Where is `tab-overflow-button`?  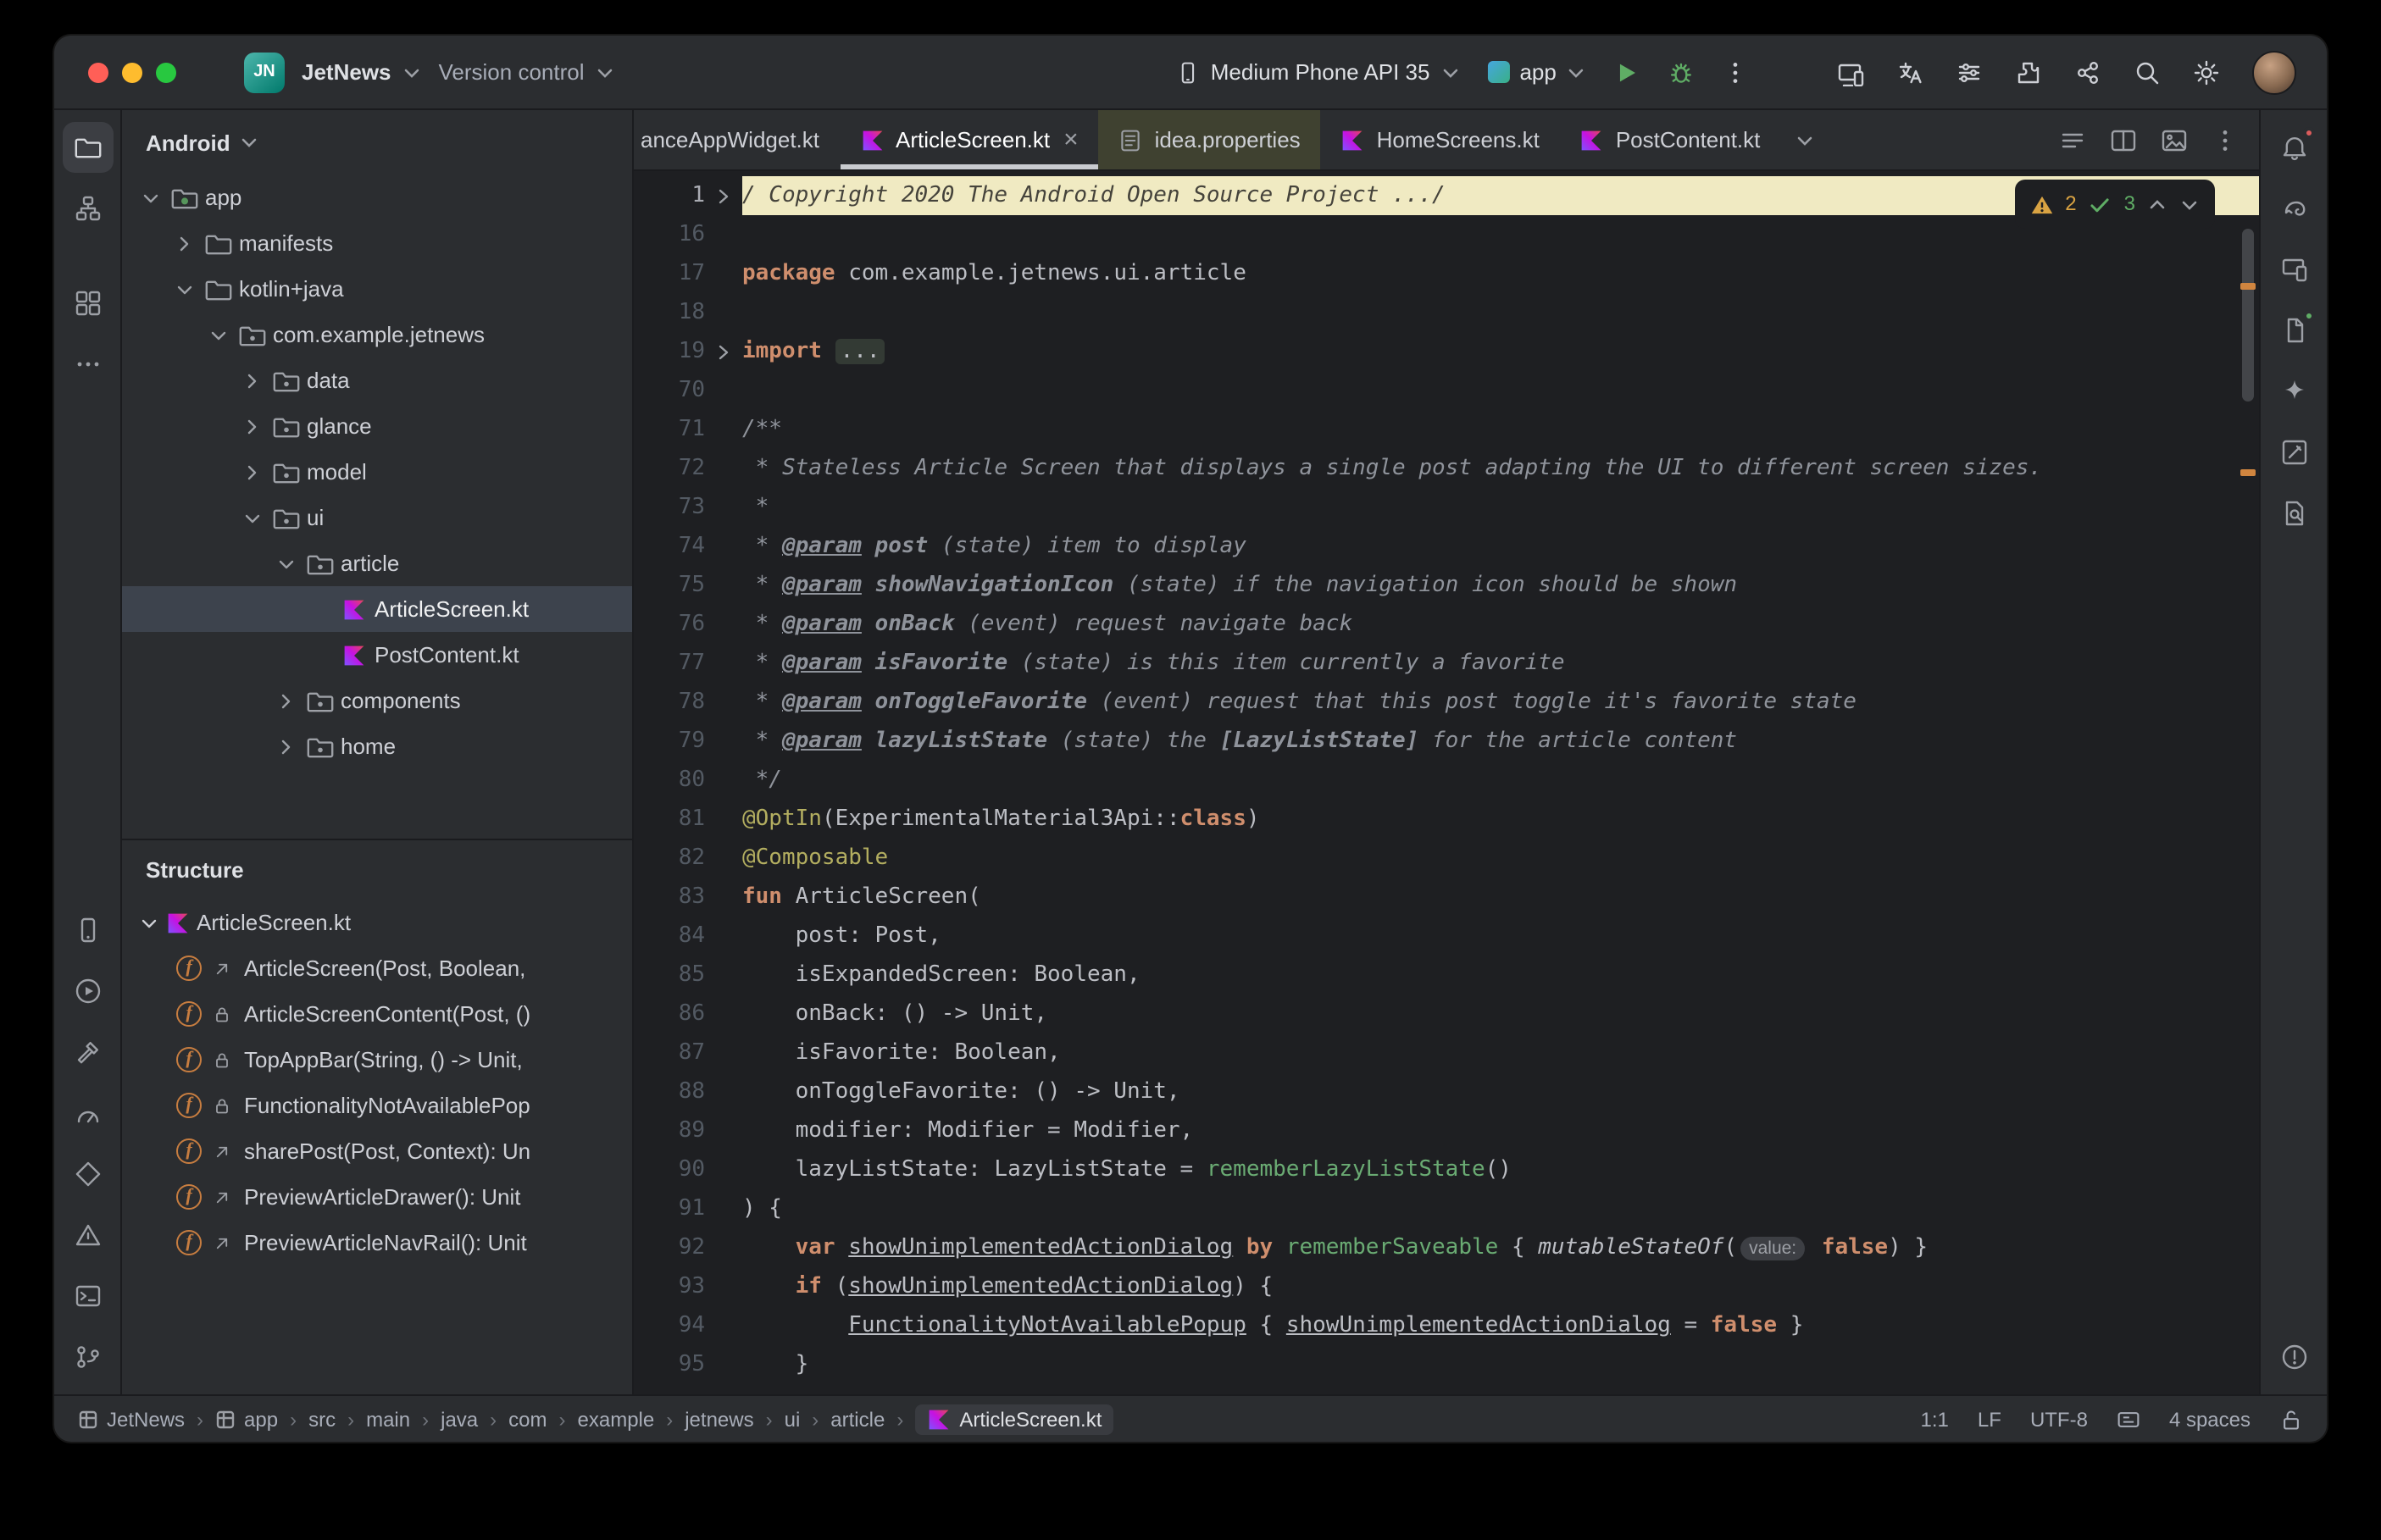
tab-overflow-button is located at coordinates (1804, 139).